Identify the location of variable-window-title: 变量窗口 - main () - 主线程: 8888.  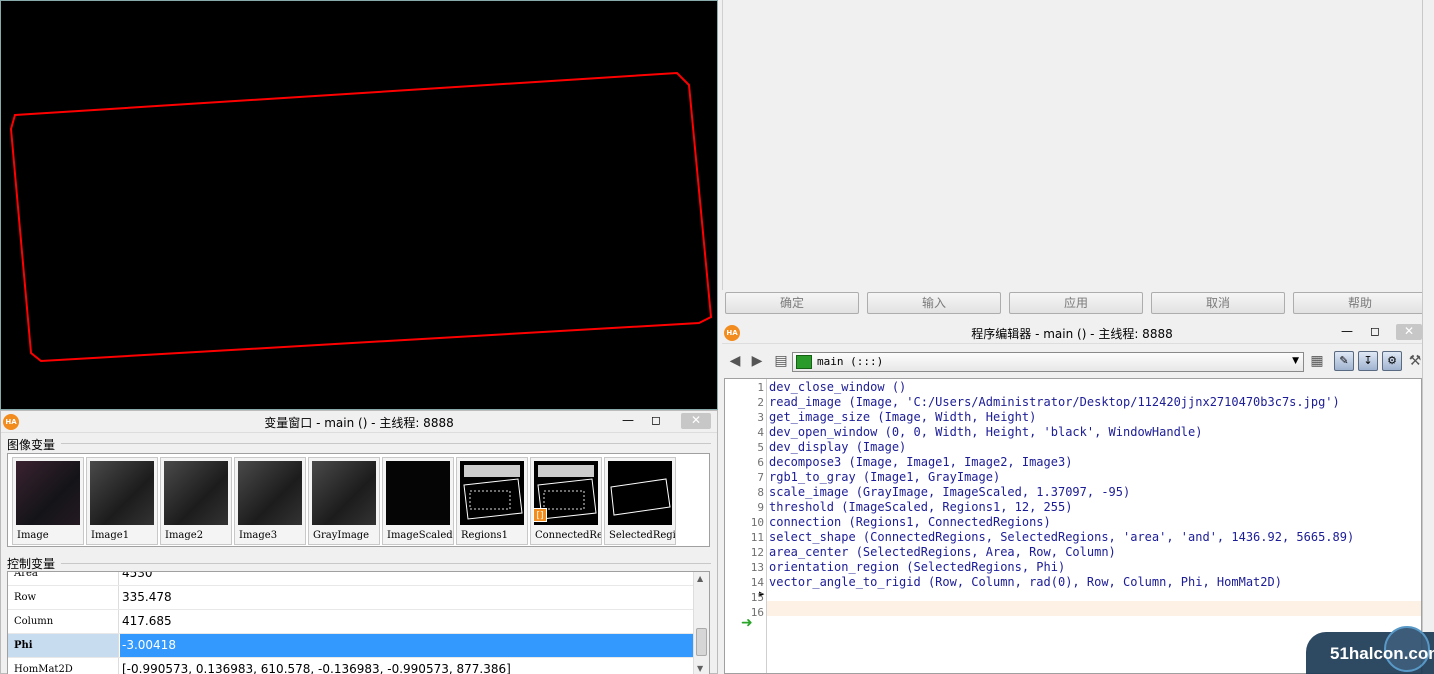
(359, 423).